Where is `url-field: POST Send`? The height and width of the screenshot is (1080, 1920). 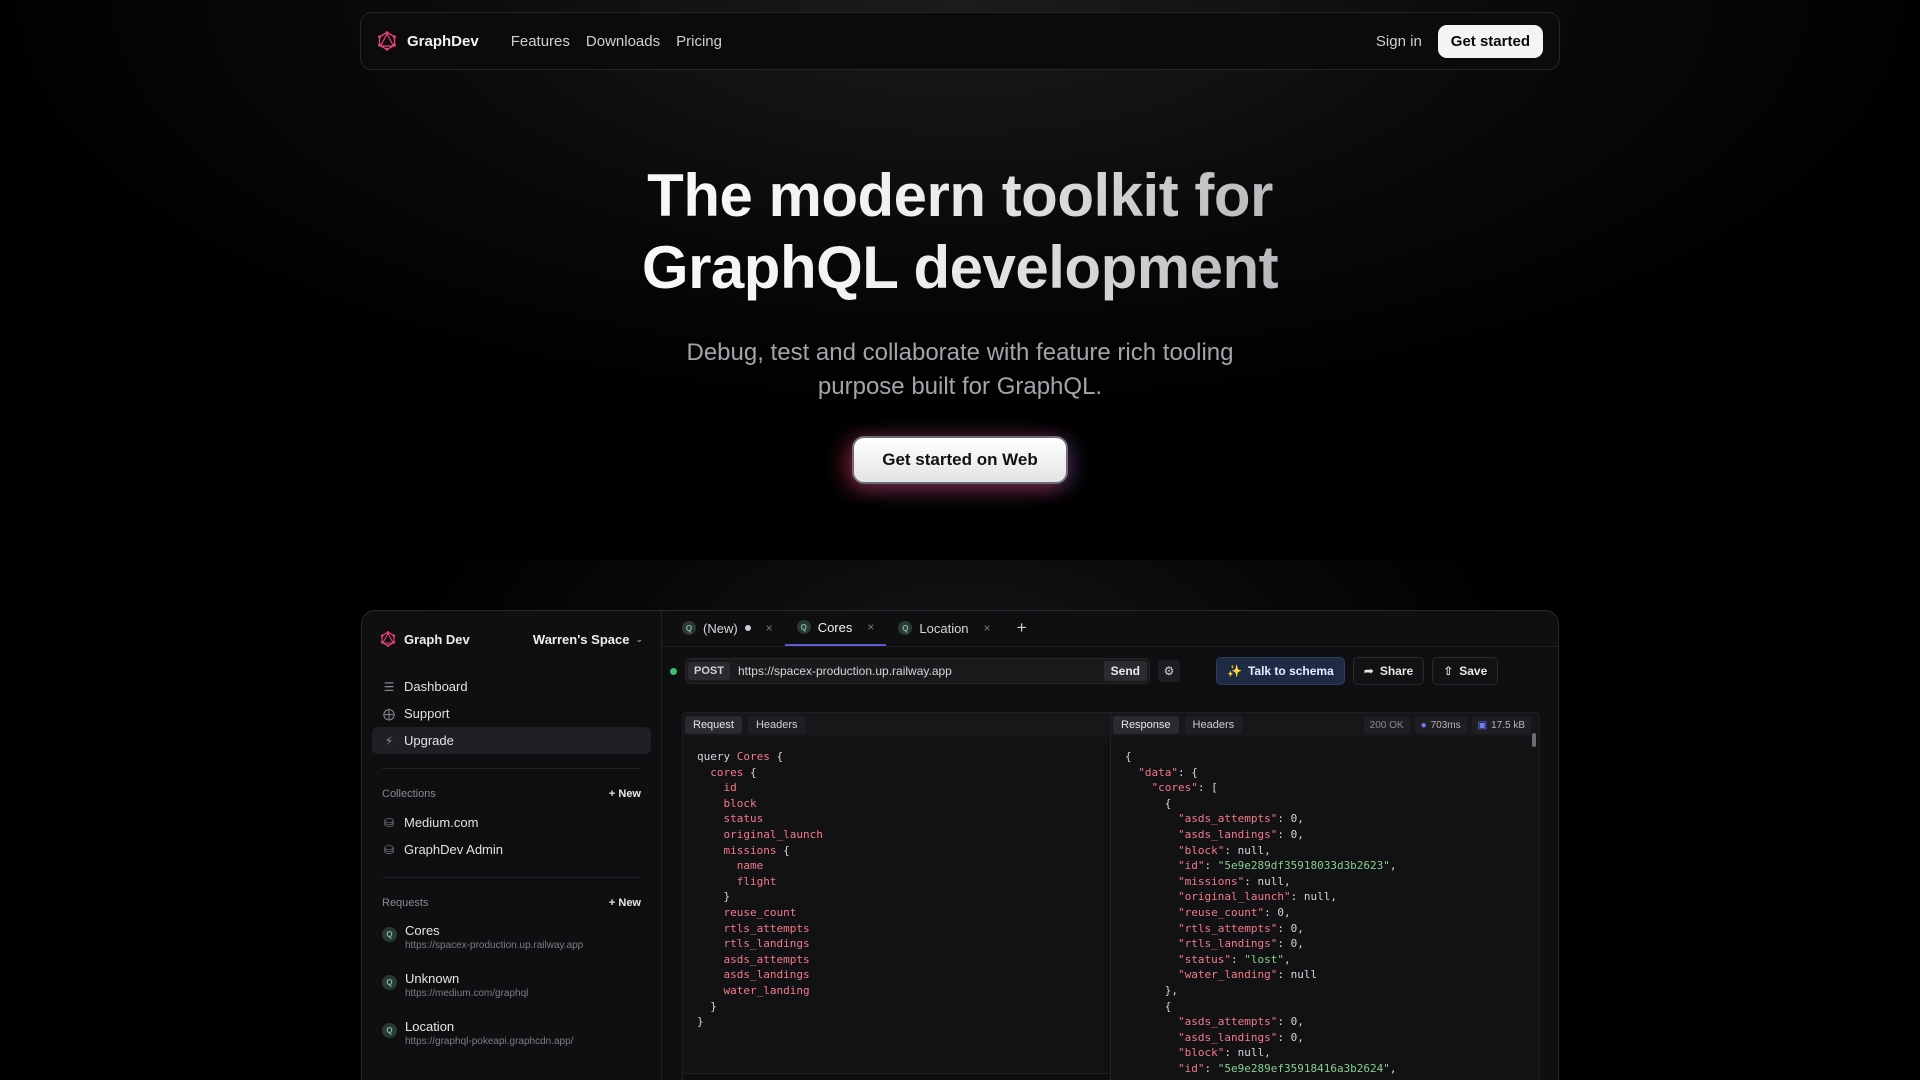 url-field: POST Send is located at coordinates (917, 671).